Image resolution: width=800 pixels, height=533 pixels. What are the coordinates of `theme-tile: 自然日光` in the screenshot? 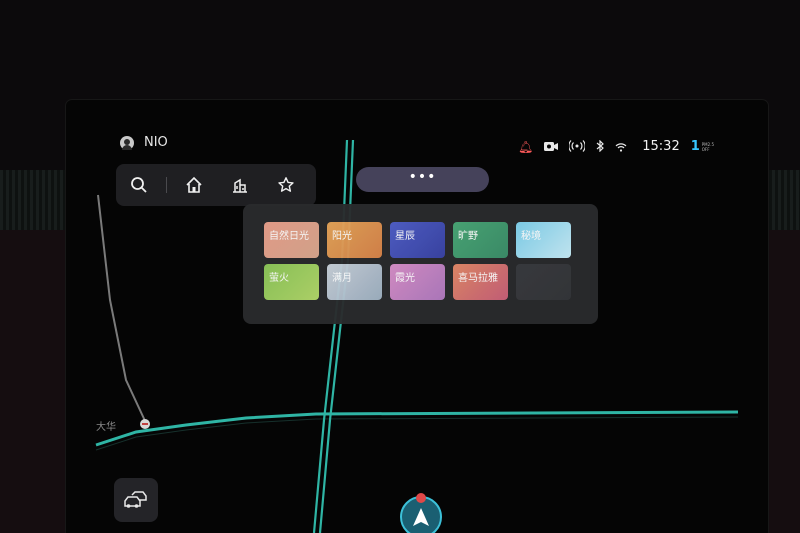 It's located at (291, 240).